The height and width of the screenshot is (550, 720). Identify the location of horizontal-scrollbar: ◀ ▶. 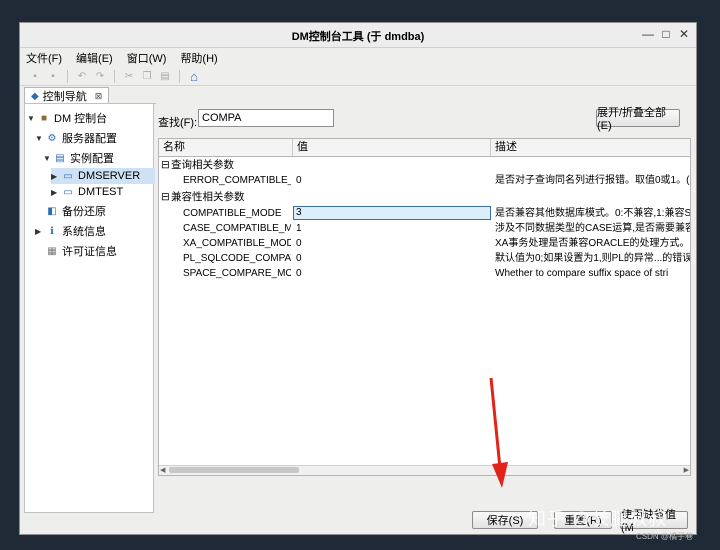
(424, 470).